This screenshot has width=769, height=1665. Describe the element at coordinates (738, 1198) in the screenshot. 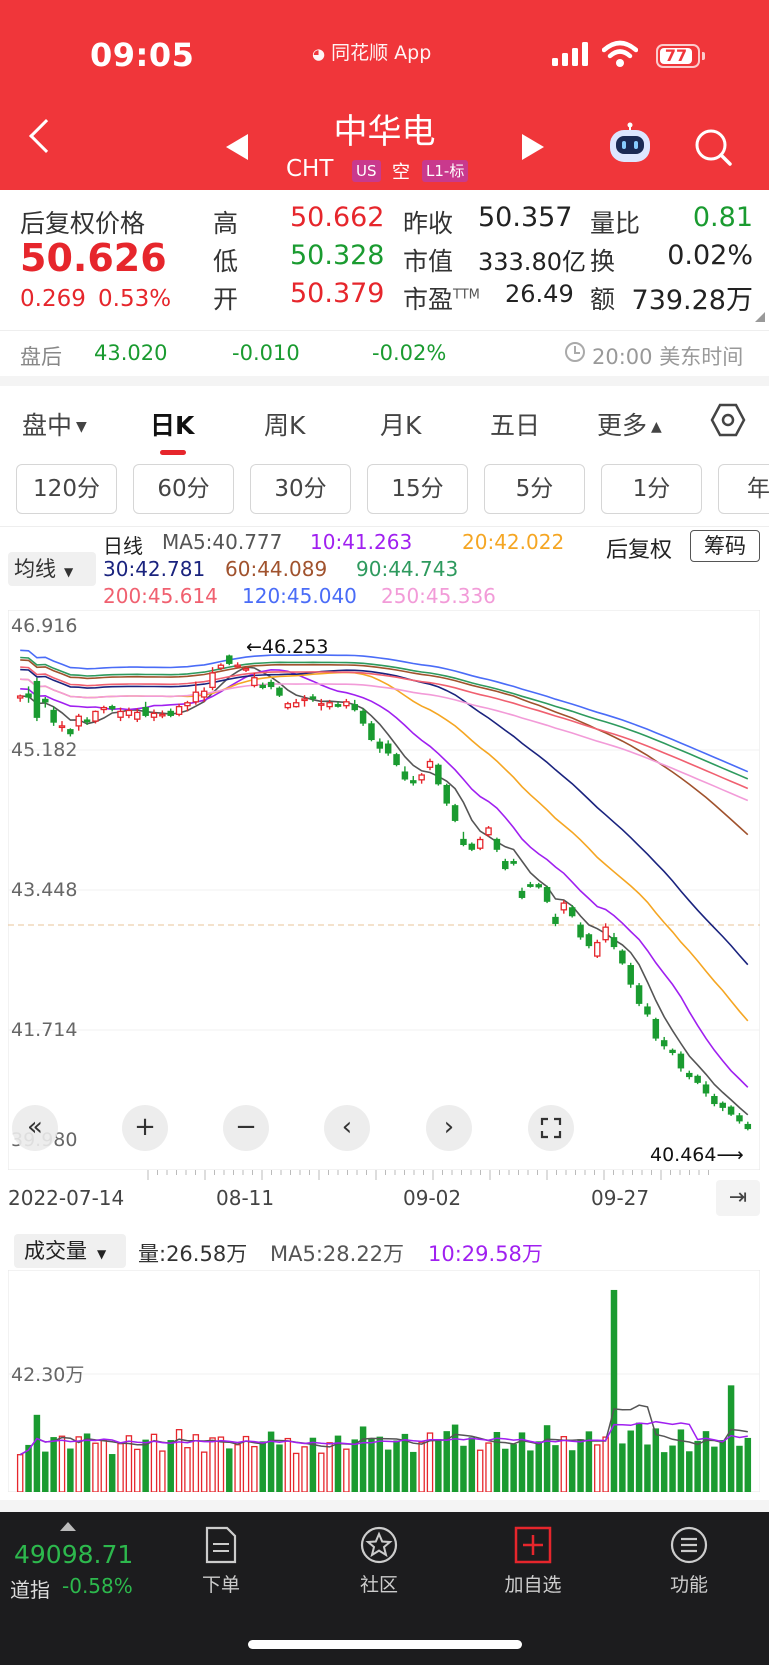

I see `jump-to-latest-icon: ⇥` at that location.